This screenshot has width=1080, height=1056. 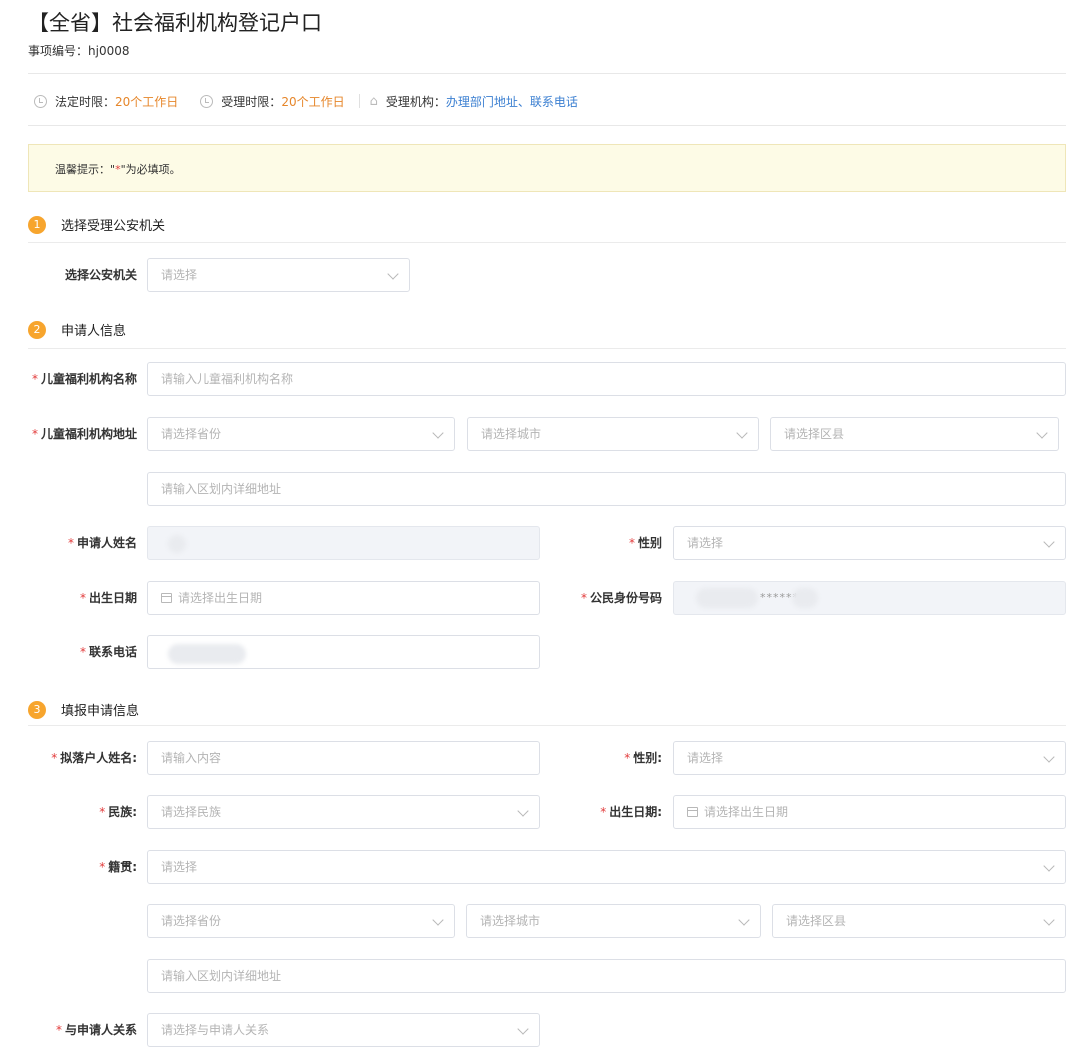 What do you see at coordinates (177, 544) in the screenshot?
I see `masked-name` at bounding box center [177, 544].